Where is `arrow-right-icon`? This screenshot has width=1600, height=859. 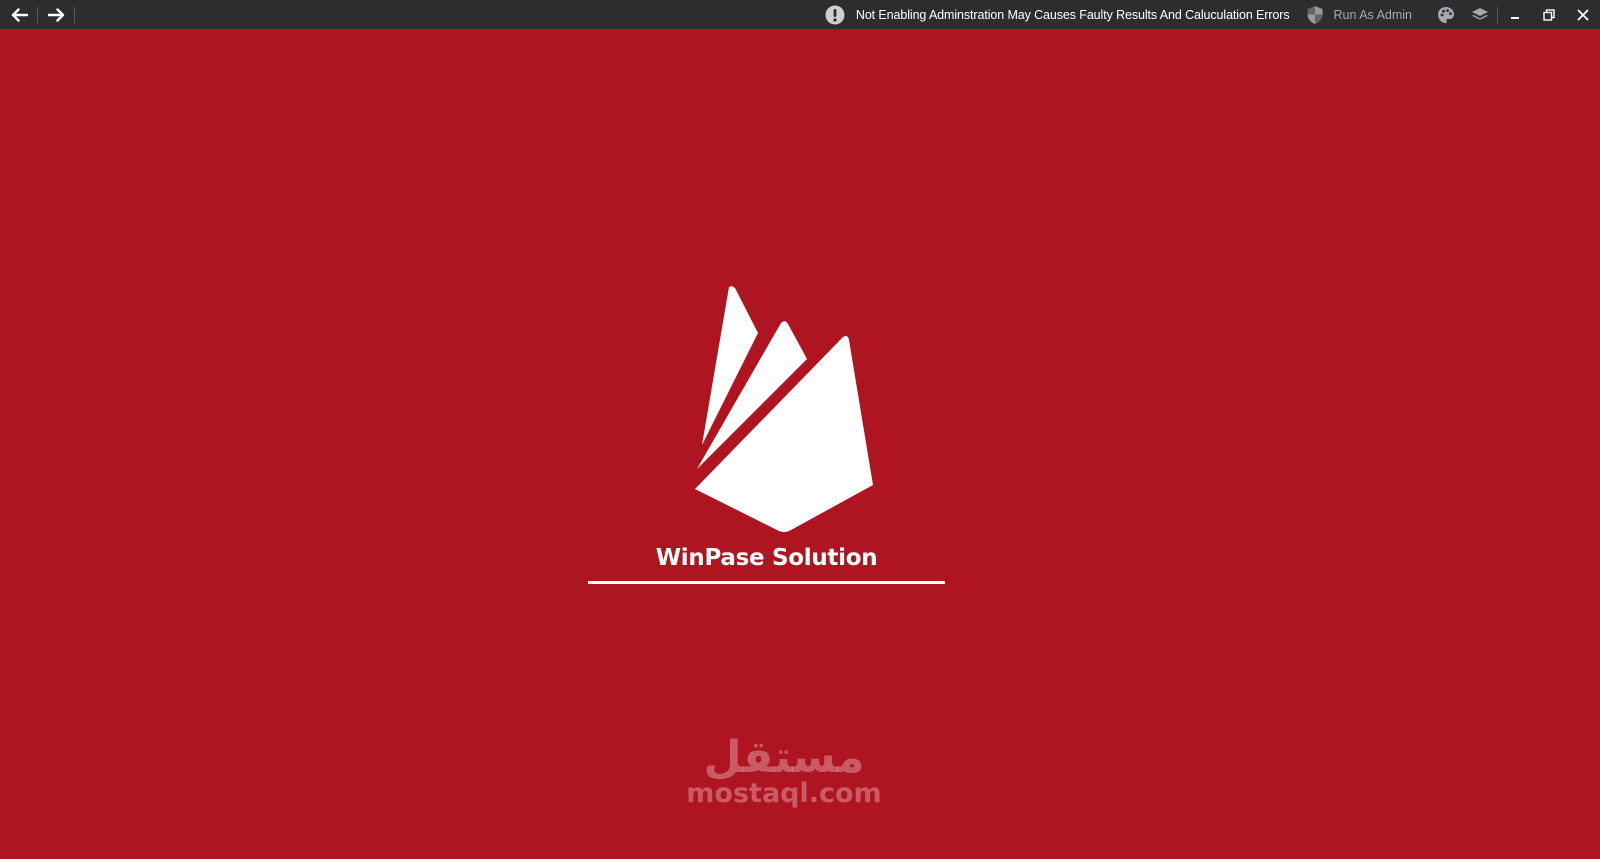 arrow-right-icon is located at coordinates (55, 14).